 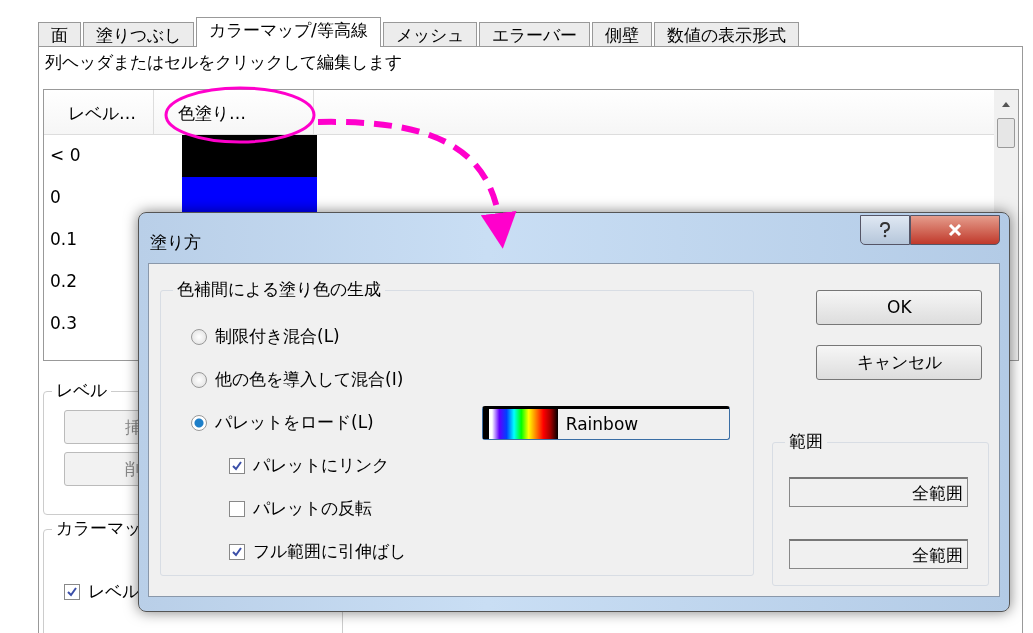 I want to click on checkbox-label: パレットにリンク, so click(x=321, y=465).